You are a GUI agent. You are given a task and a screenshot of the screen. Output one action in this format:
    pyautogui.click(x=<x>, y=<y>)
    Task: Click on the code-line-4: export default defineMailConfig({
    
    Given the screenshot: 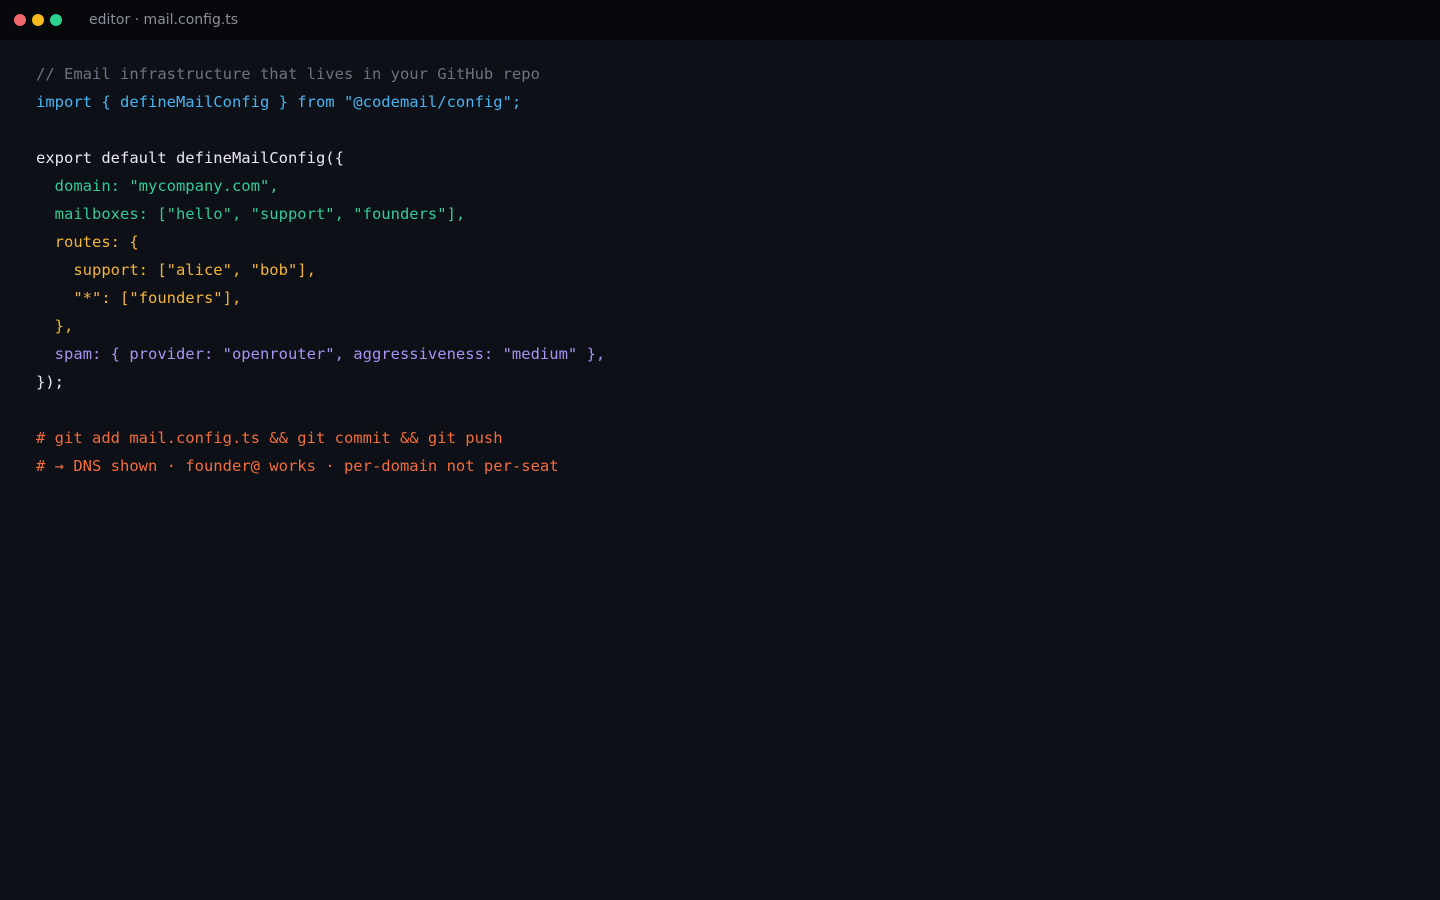 What is the action you would take?
    pyautogui.click(x=190, y=158)
    